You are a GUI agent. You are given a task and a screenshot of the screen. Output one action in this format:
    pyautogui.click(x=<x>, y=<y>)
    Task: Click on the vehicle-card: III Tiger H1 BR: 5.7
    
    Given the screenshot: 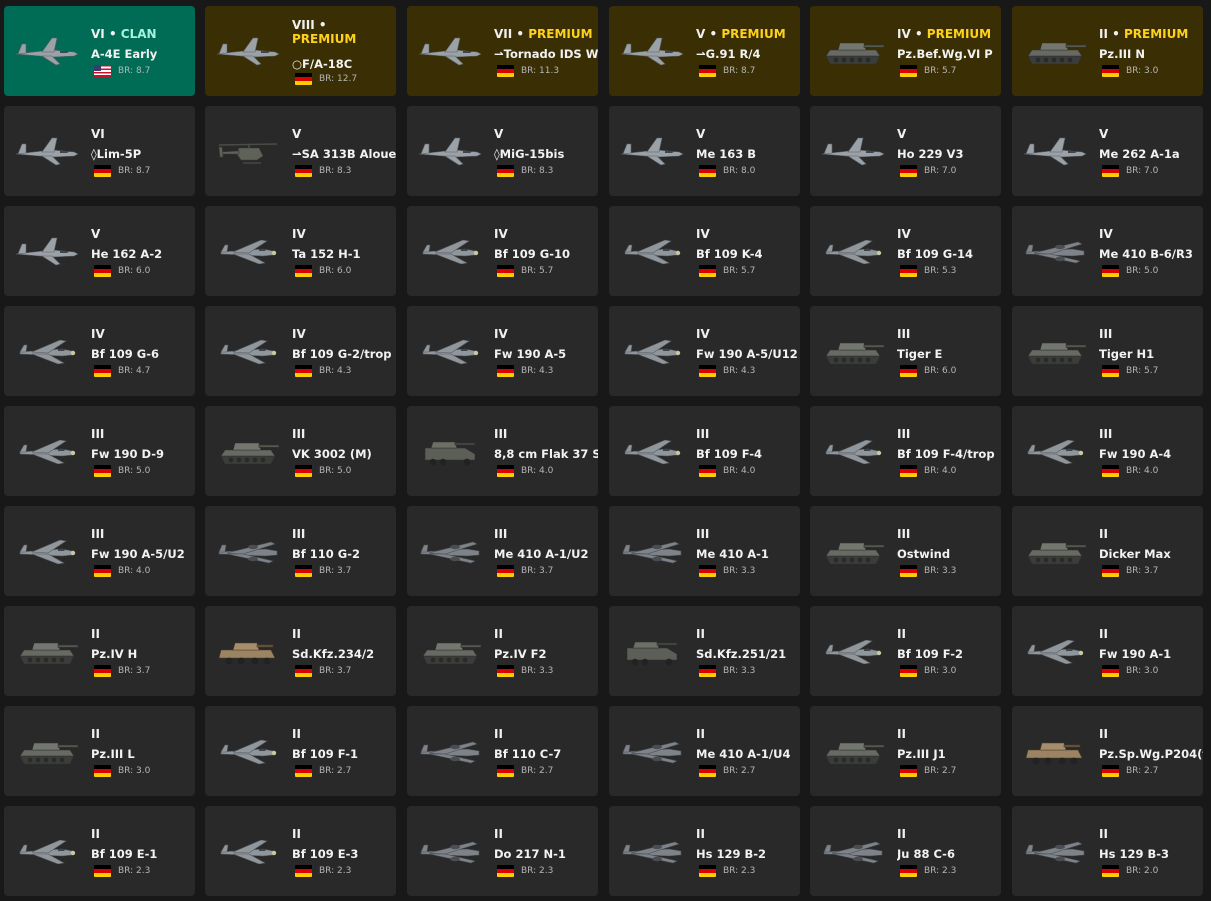 What is the action you would take?
    pyautogui.click(x=1107, y=351)
    